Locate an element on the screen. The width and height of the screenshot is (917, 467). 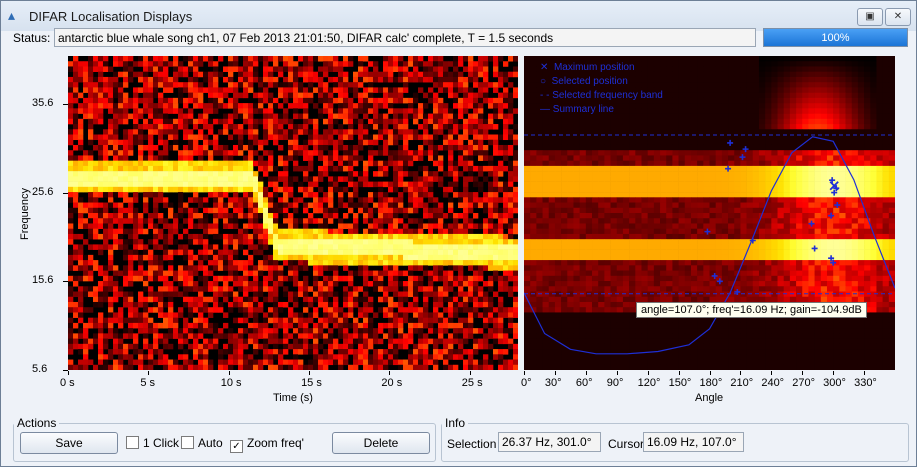
one-click-label: 1 Click is located at coordinates (161, 443).